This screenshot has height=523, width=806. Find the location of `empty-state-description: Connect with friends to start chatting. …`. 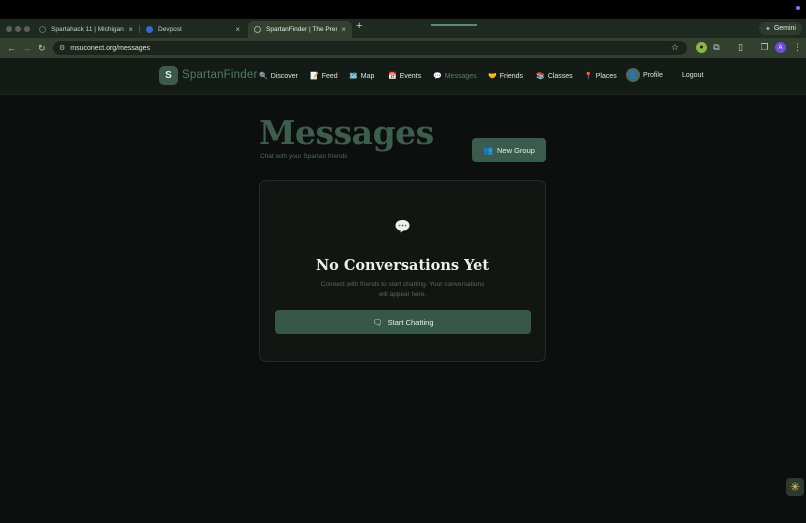

empty-state-description: Connect with friends to start chatting. … is located at coordinates (402, 289).